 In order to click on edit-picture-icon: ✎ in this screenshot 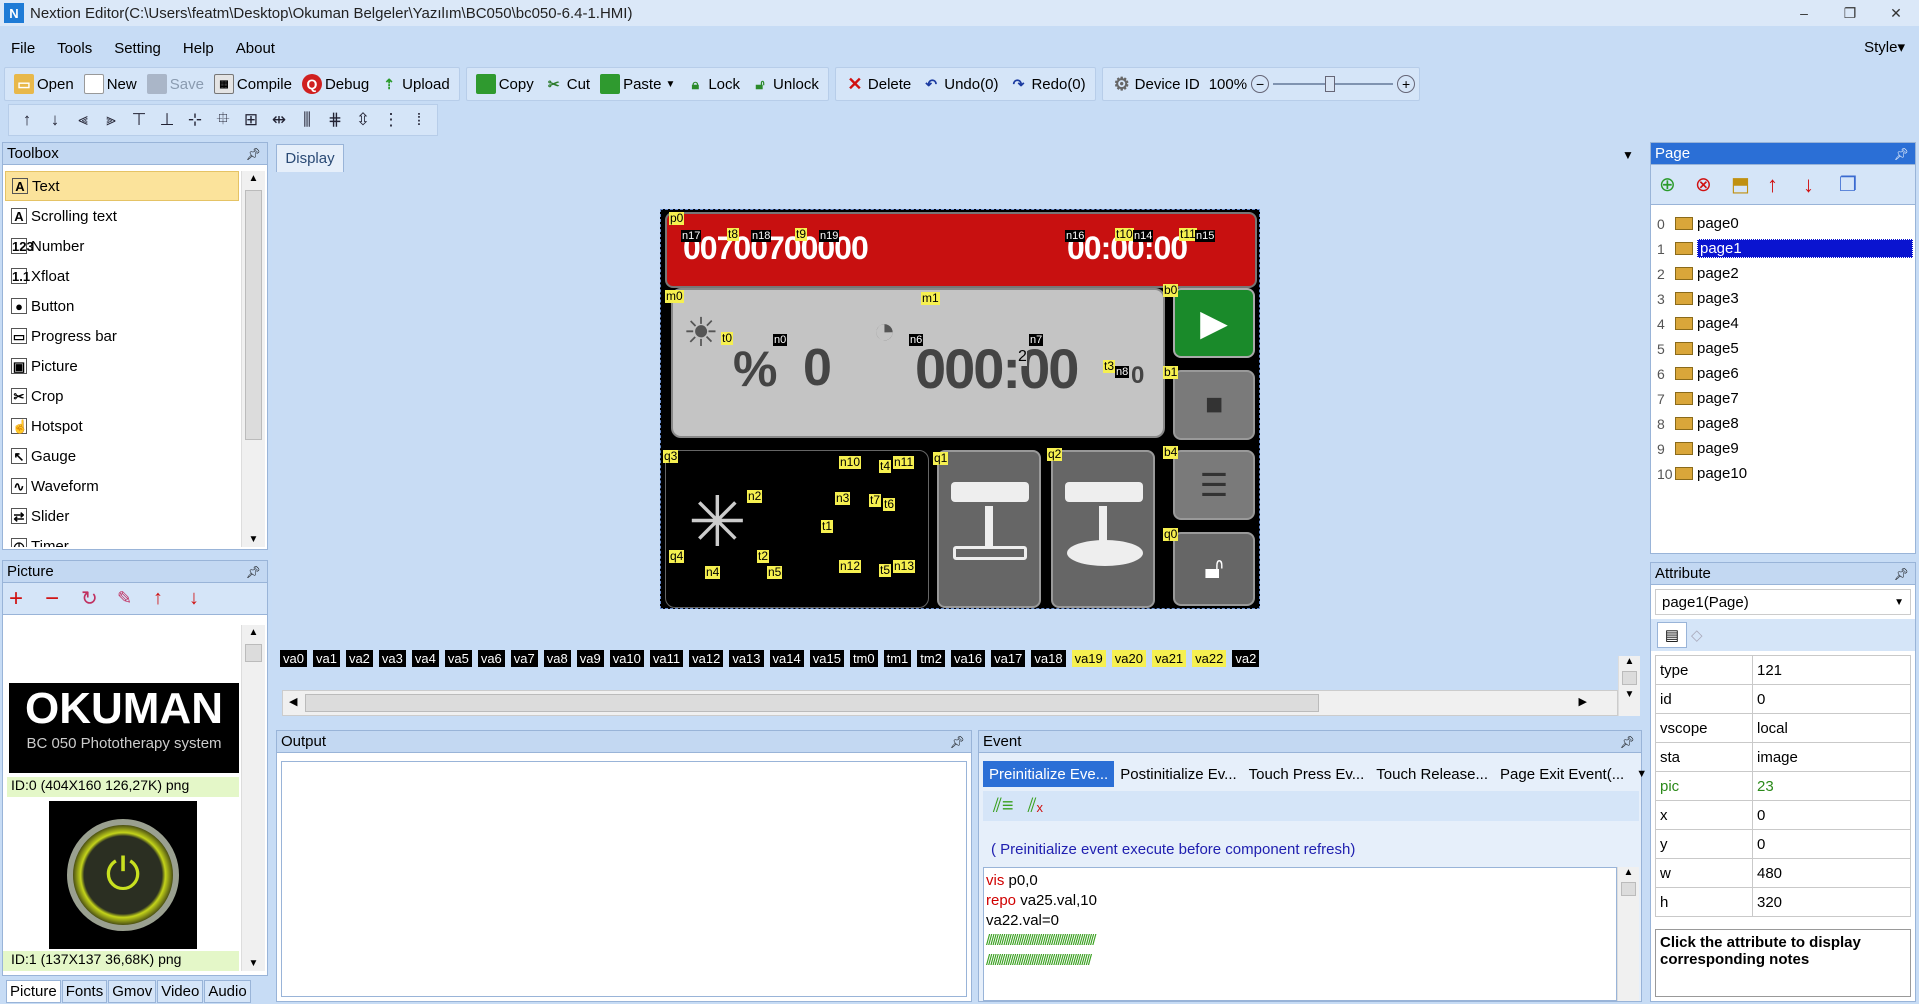, I will do `click(135, 598)`.